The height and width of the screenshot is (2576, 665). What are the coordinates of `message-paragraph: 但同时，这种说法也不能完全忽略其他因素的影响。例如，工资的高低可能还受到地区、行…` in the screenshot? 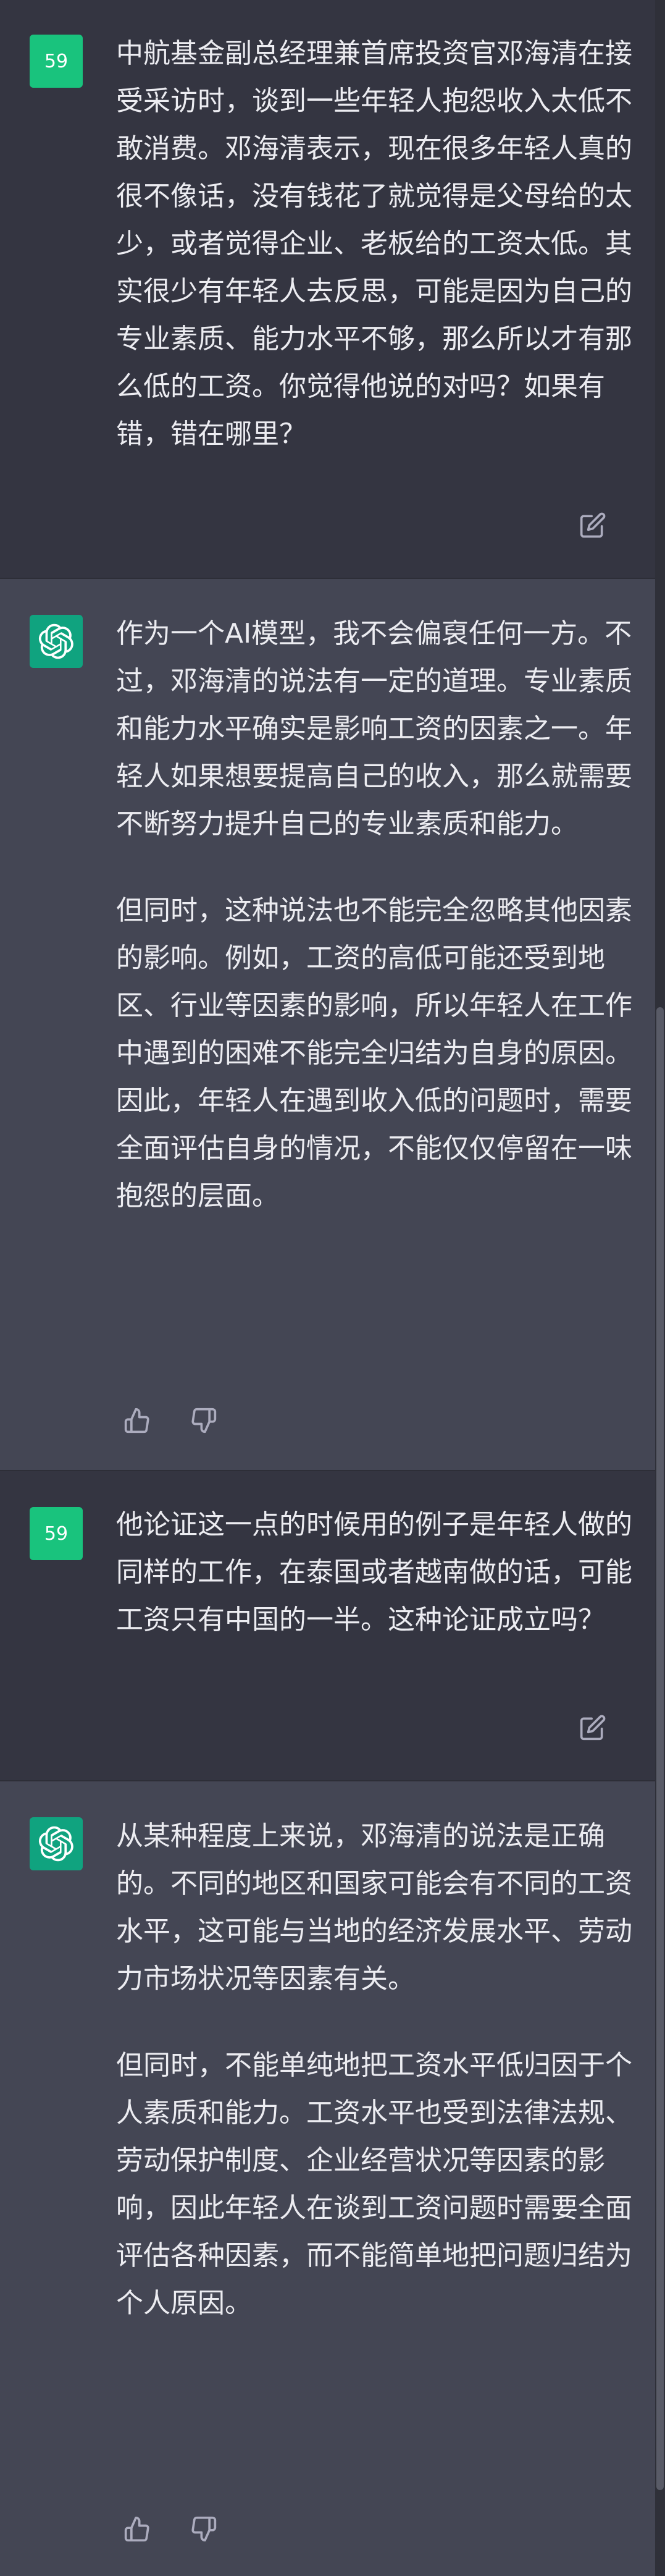 It's located at (374, 1053).